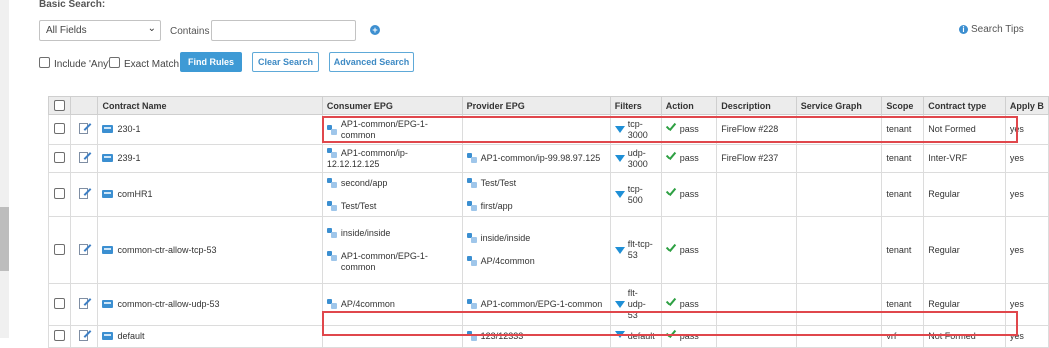 Image resolution: width=1049 pixels, height=348 pixels. What do you see at coordinates (108, 249) in the screenshot?
I see `contract-icon` at bounding box center [108, 249].